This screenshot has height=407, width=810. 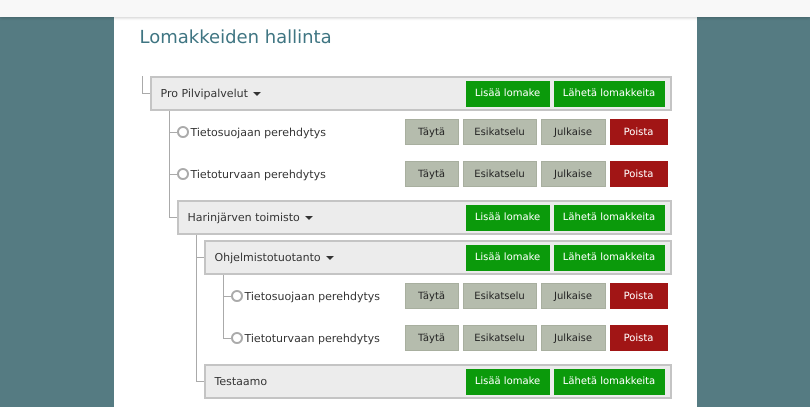 What do you see at coordinates (236, 38) in the screenshot?
I see `page-title: Lomakkeiden hallinta` at bounding box center [236, 38].